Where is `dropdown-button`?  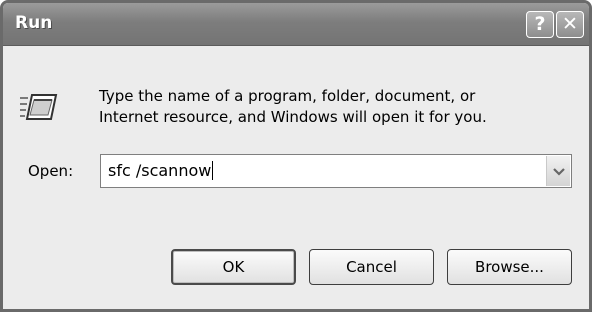 dropdown-button is located at coordinates (558, 171).